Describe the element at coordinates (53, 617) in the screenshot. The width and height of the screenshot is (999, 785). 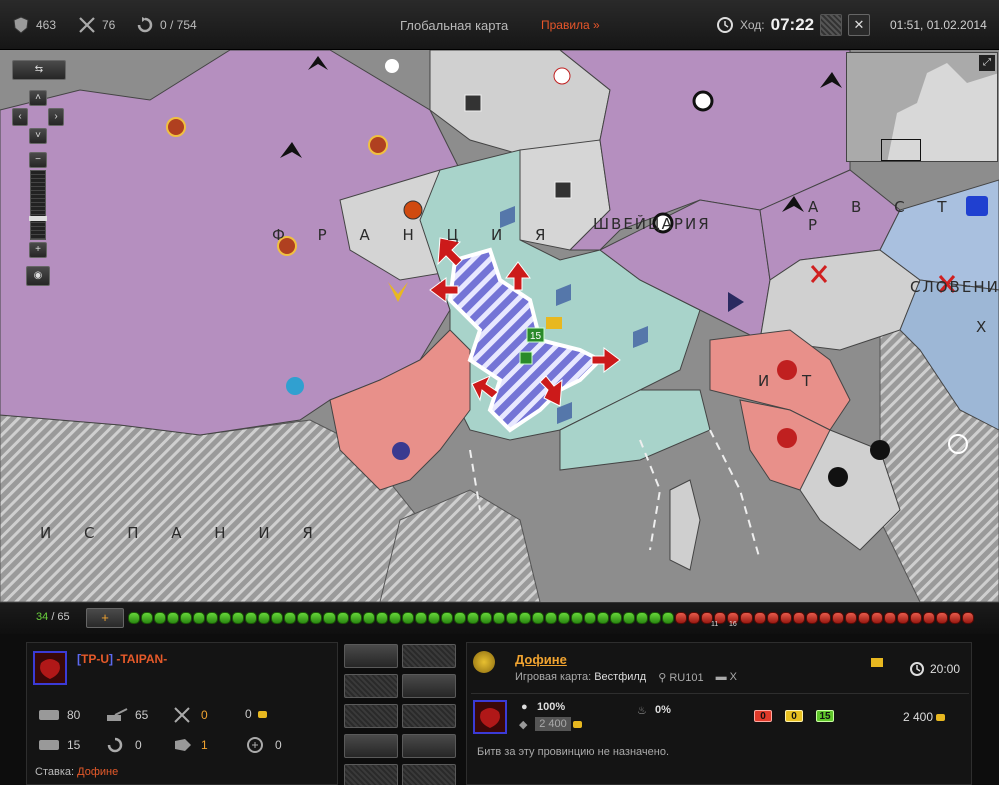
I see `progress-count: 34 / 65` at that location.